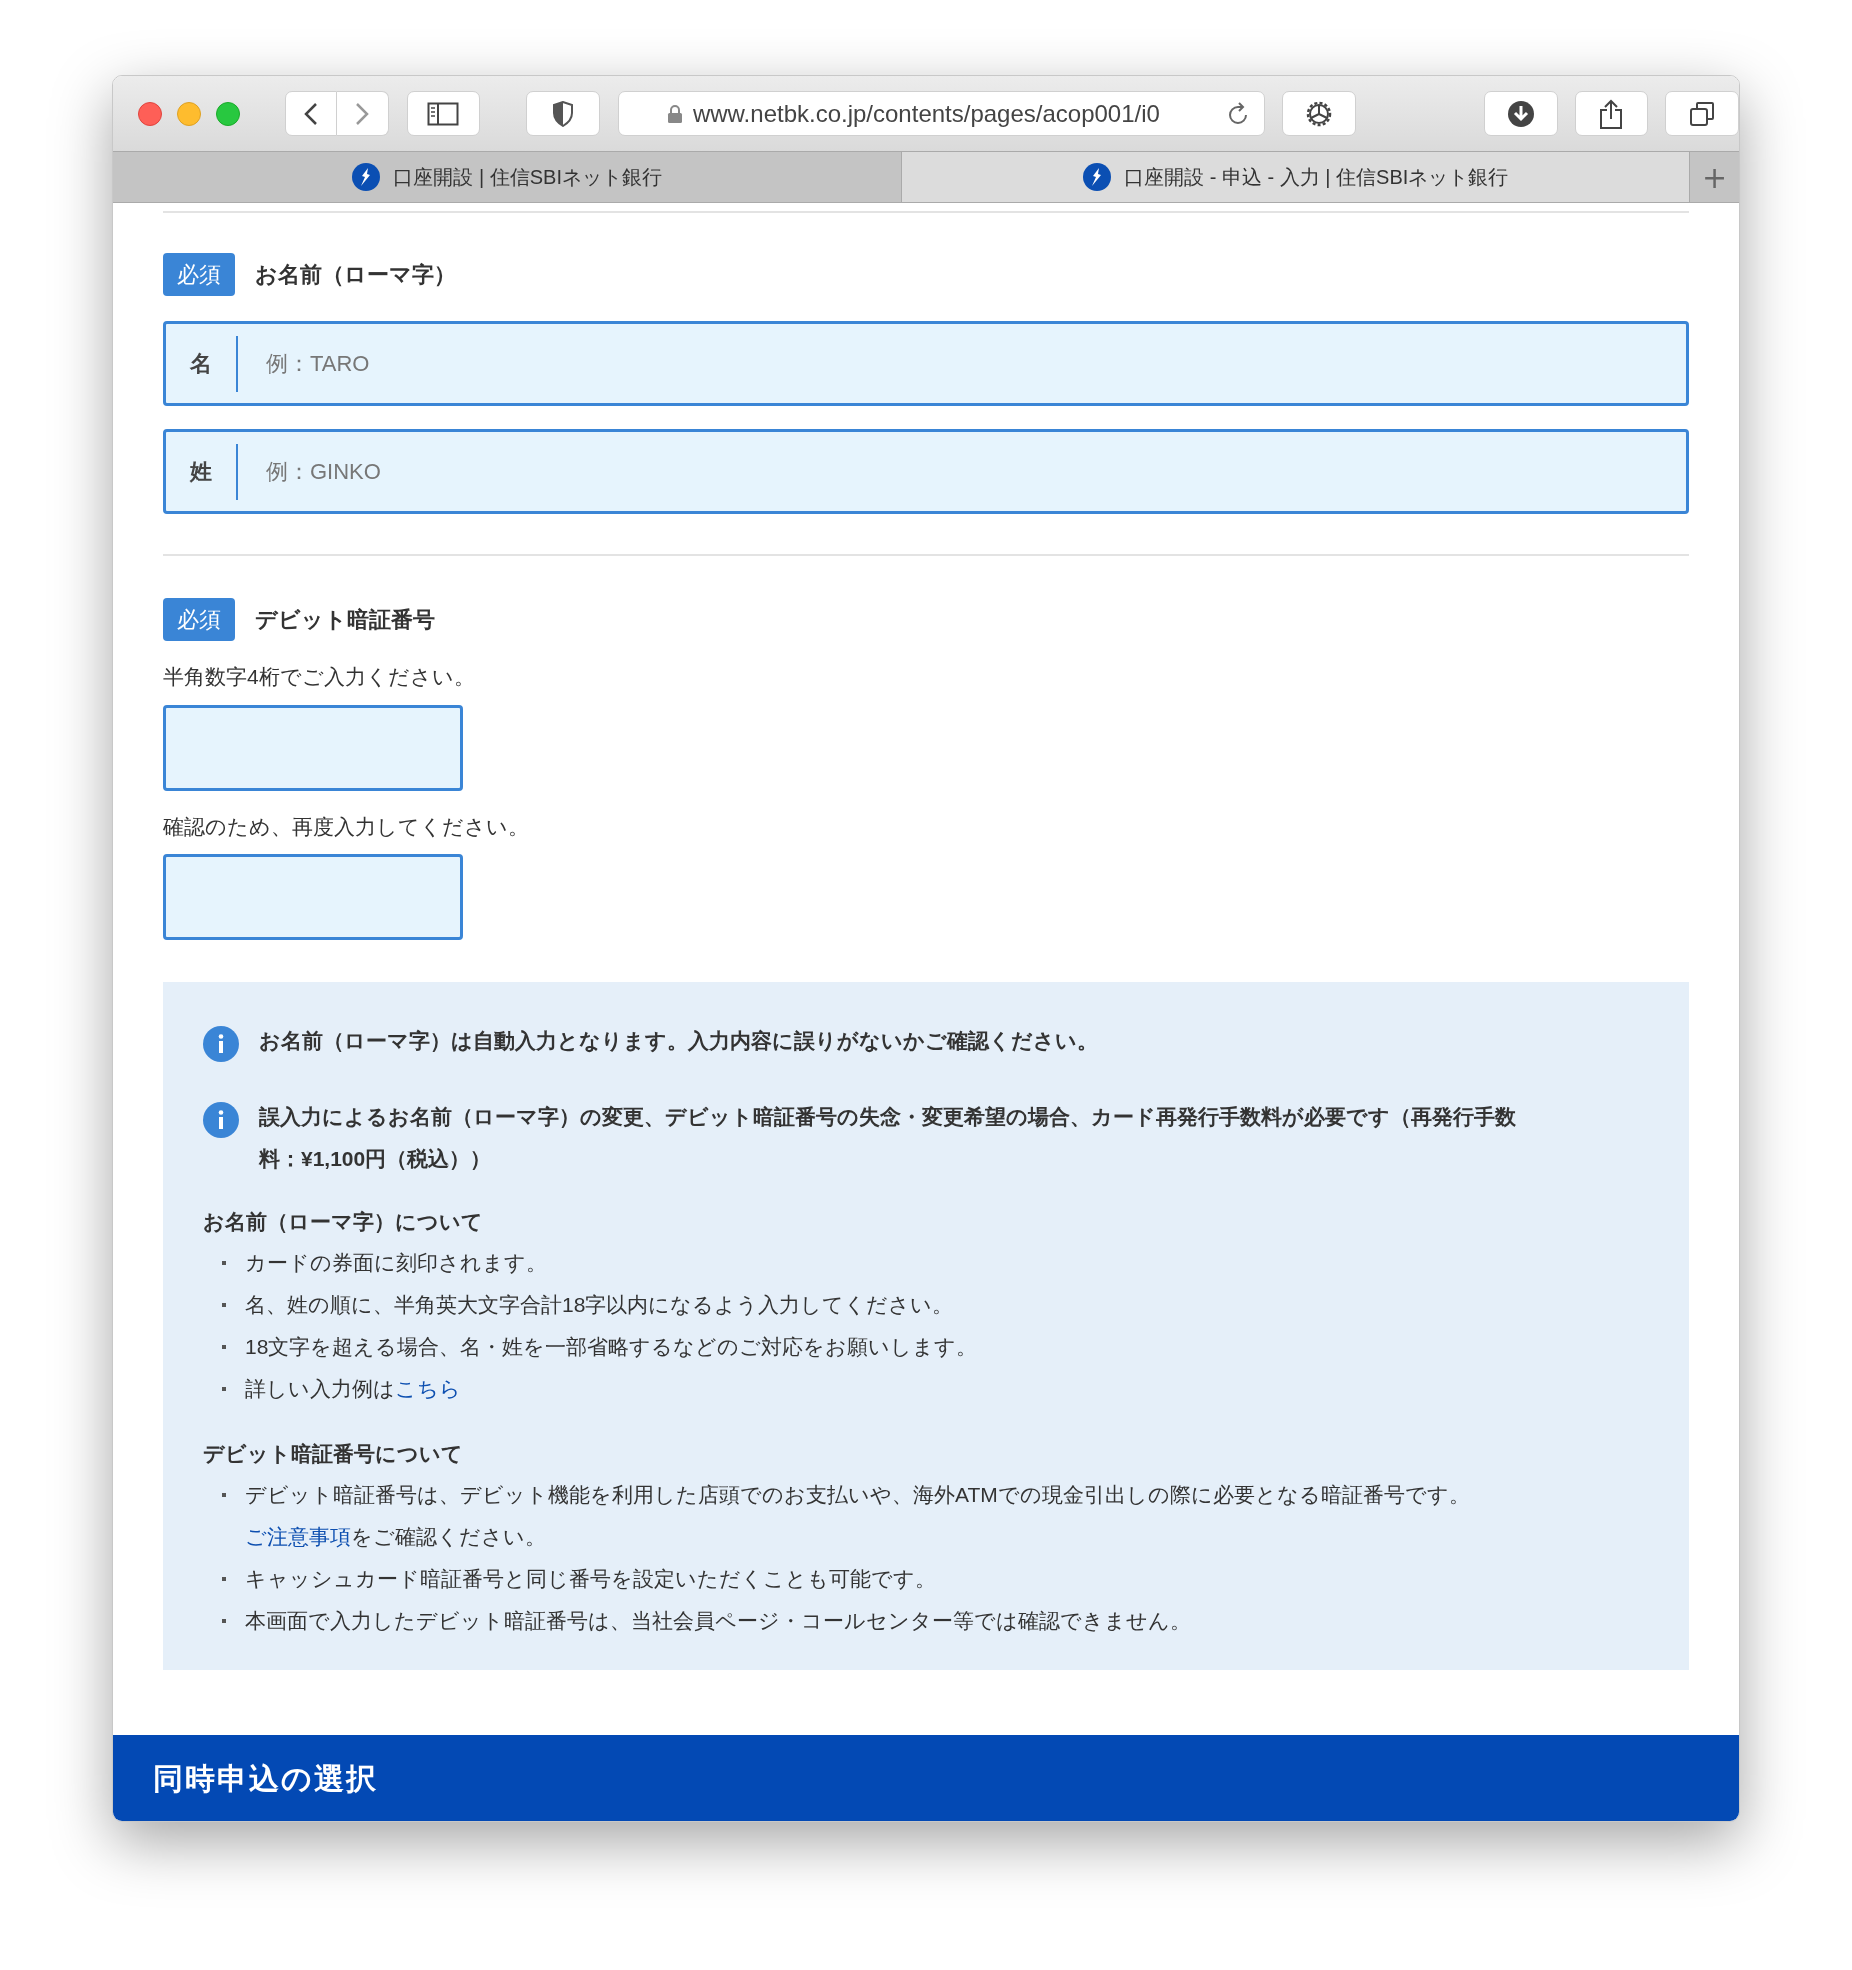  I want to click on lock-icon, so click(674, 113).